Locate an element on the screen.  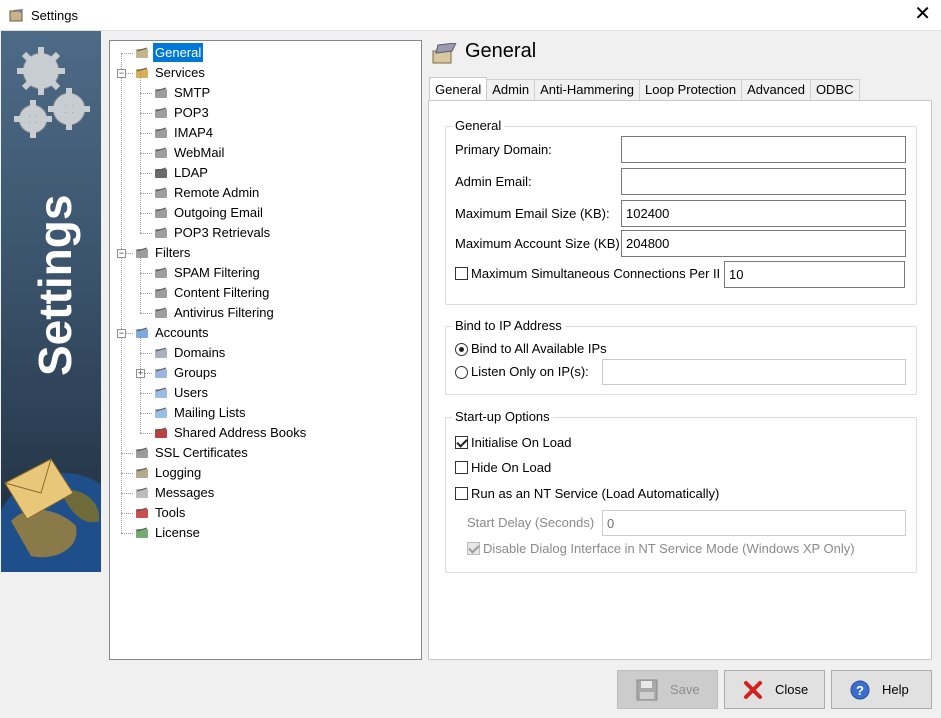
window-close-button: ✕ is located at coordinates (922, 14).